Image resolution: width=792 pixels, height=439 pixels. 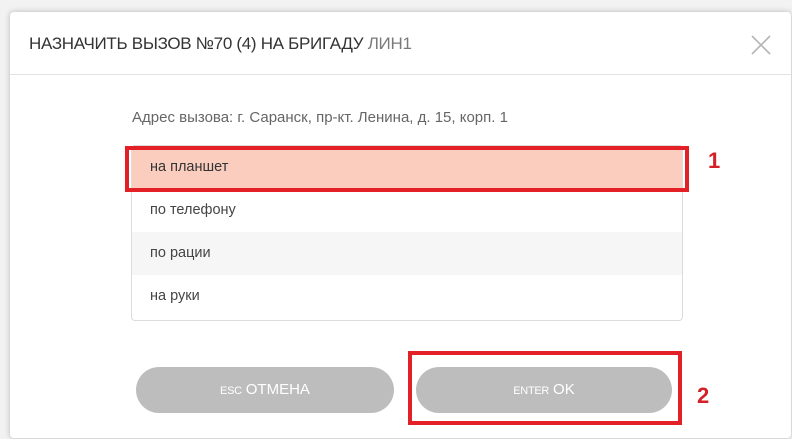 I want to click on cancel-button: ESC ОТМЕНА, so click(x=265, y=390).